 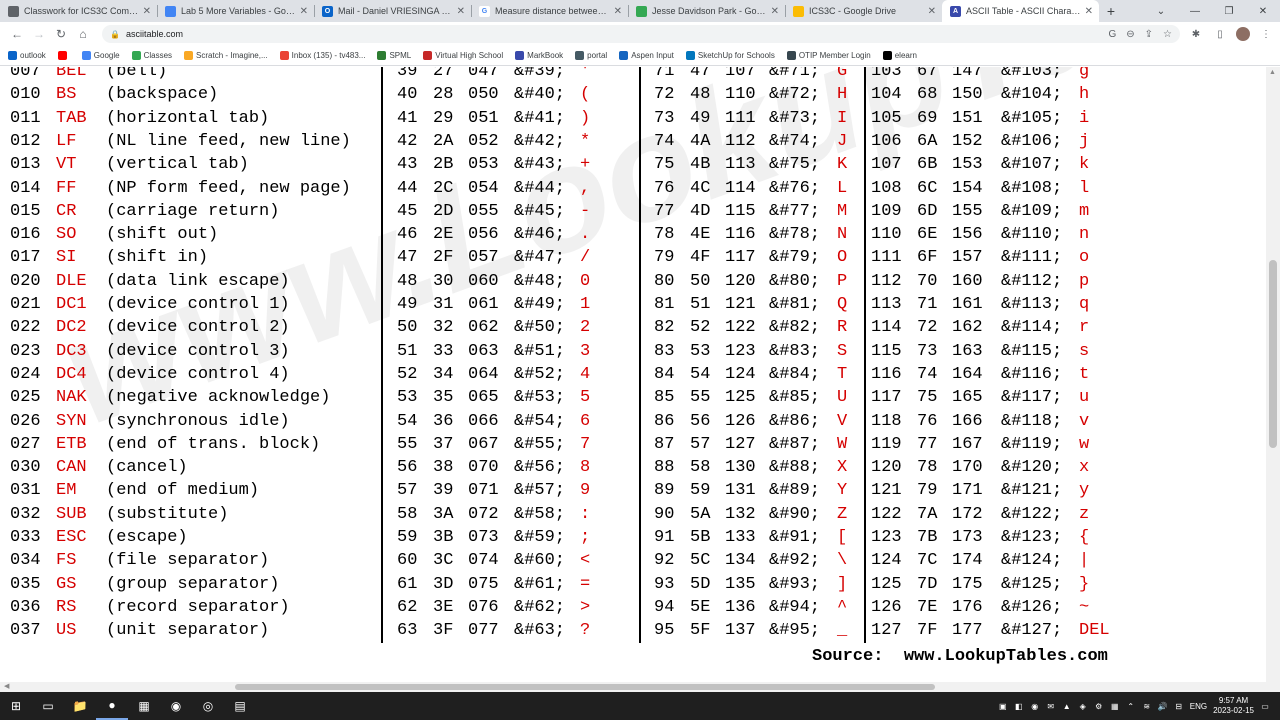 What do you see at coordinates (392, 11) in the screenshot?
I see `browser-tab: O Mail - Daniel VRIESINGA - Outlo ✕` at bounding box center [392, 11].